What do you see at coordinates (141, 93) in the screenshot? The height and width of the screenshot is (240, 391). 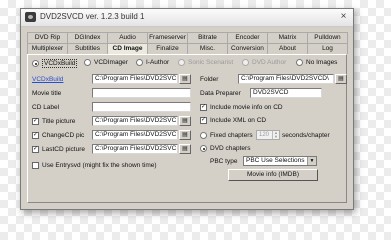 I see `movie-title-field` at bounding box center [141, 93].